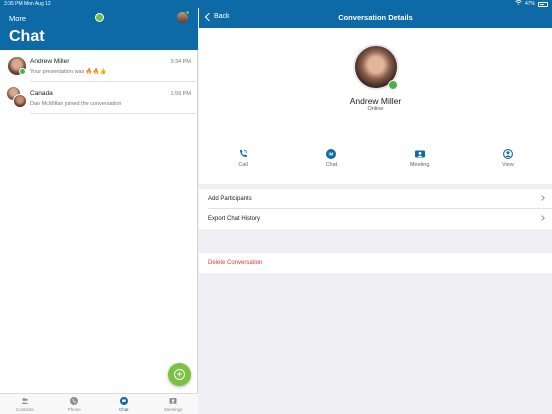  What do you see at coordinates (276, 4) in the screenshot?
I see `status-bar: 3:35 PM Mon Aug 12 47%` at bounding box center [276, 4].